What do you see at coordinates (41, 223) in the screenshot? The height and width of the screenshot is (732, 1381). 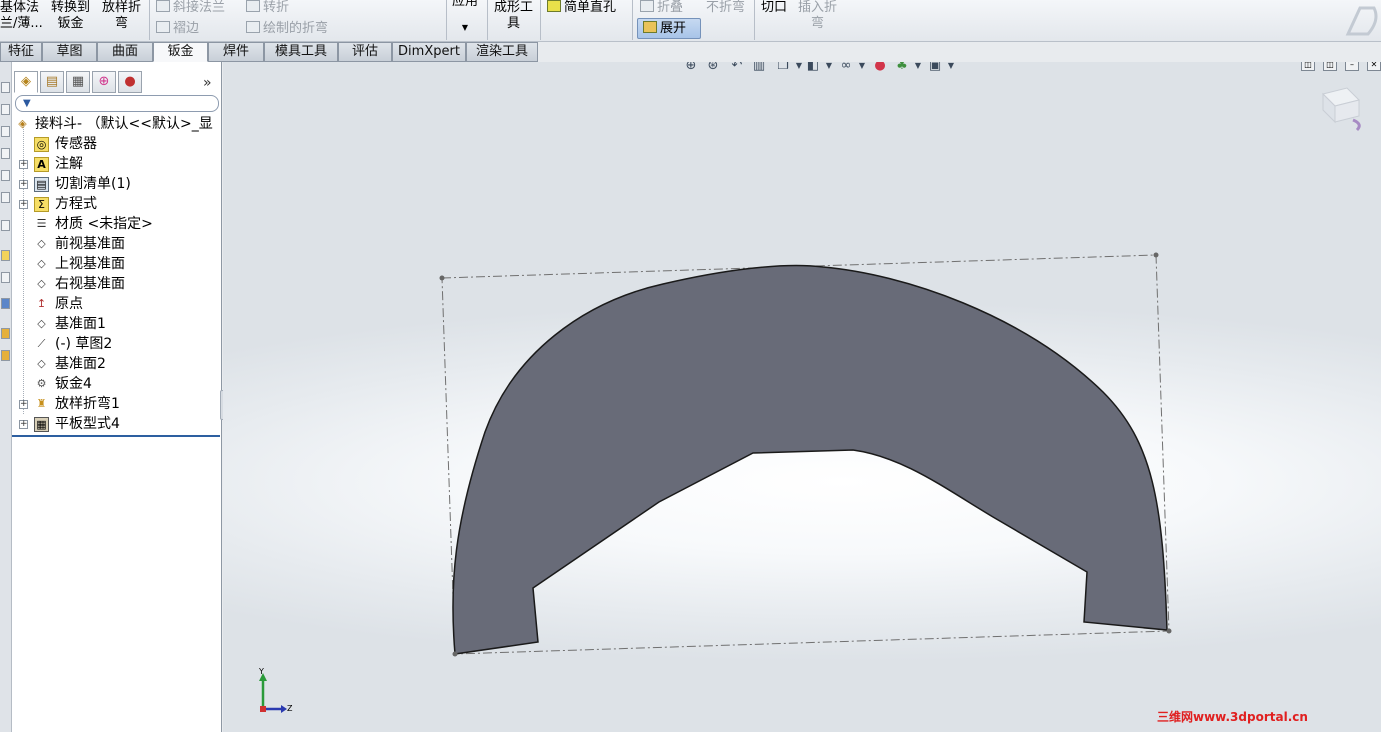 I see `material-icon: ☰` at bounding box center [41, 223].